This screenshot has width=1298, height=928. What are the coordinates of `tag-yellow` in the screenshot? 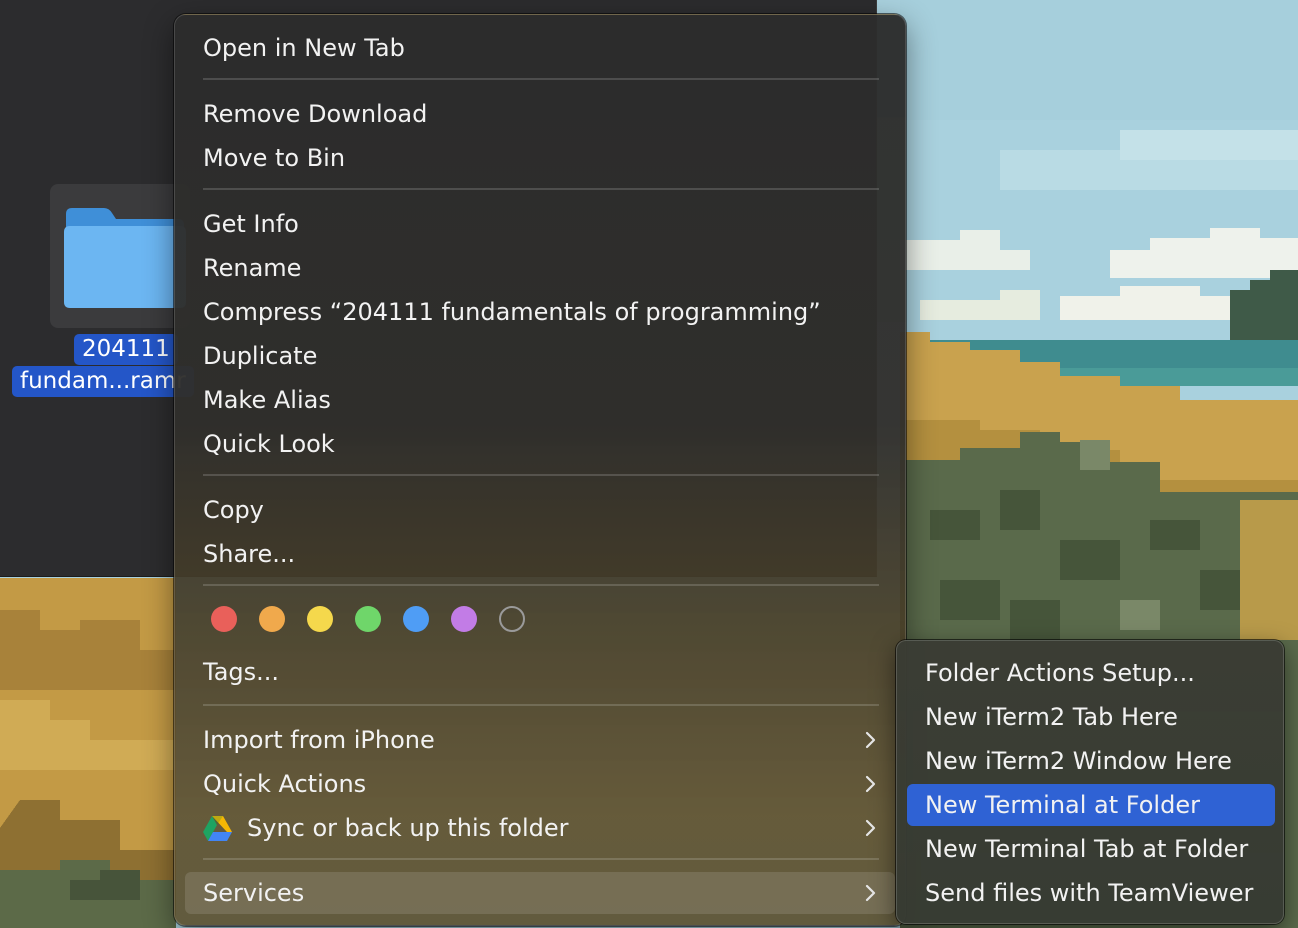 It's located at (320, 619).